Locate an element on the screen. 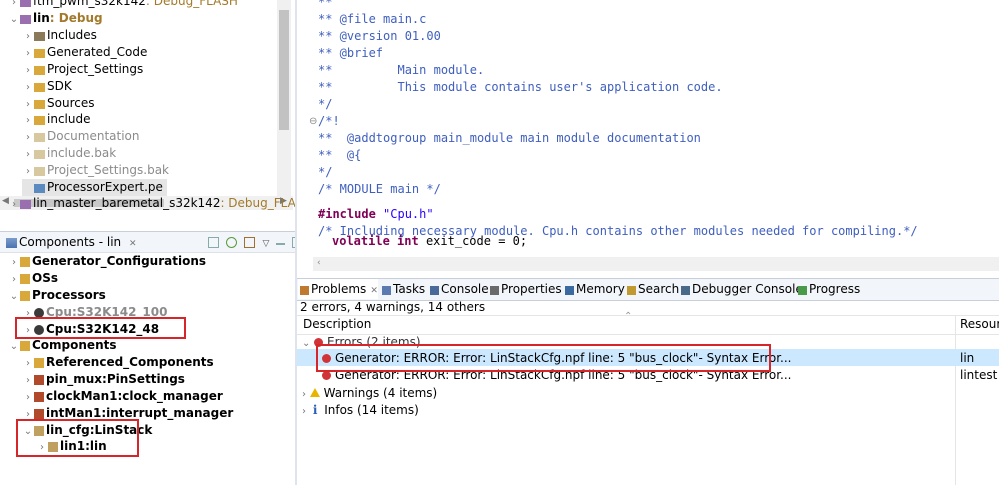 The image size is (999, 485). column-description: Description is located at coordinates (337, 324).